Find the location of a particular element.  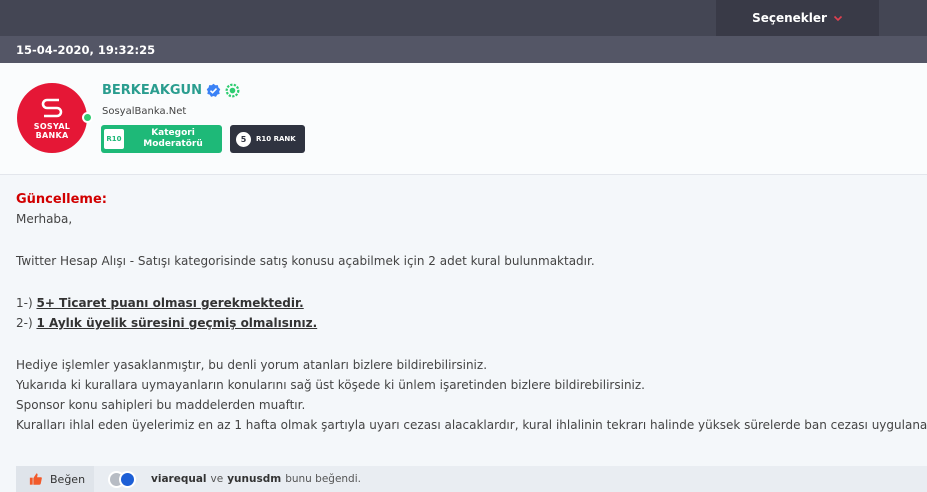

avatar: SOSYAL BANKA is located at coordinates (52, 118).